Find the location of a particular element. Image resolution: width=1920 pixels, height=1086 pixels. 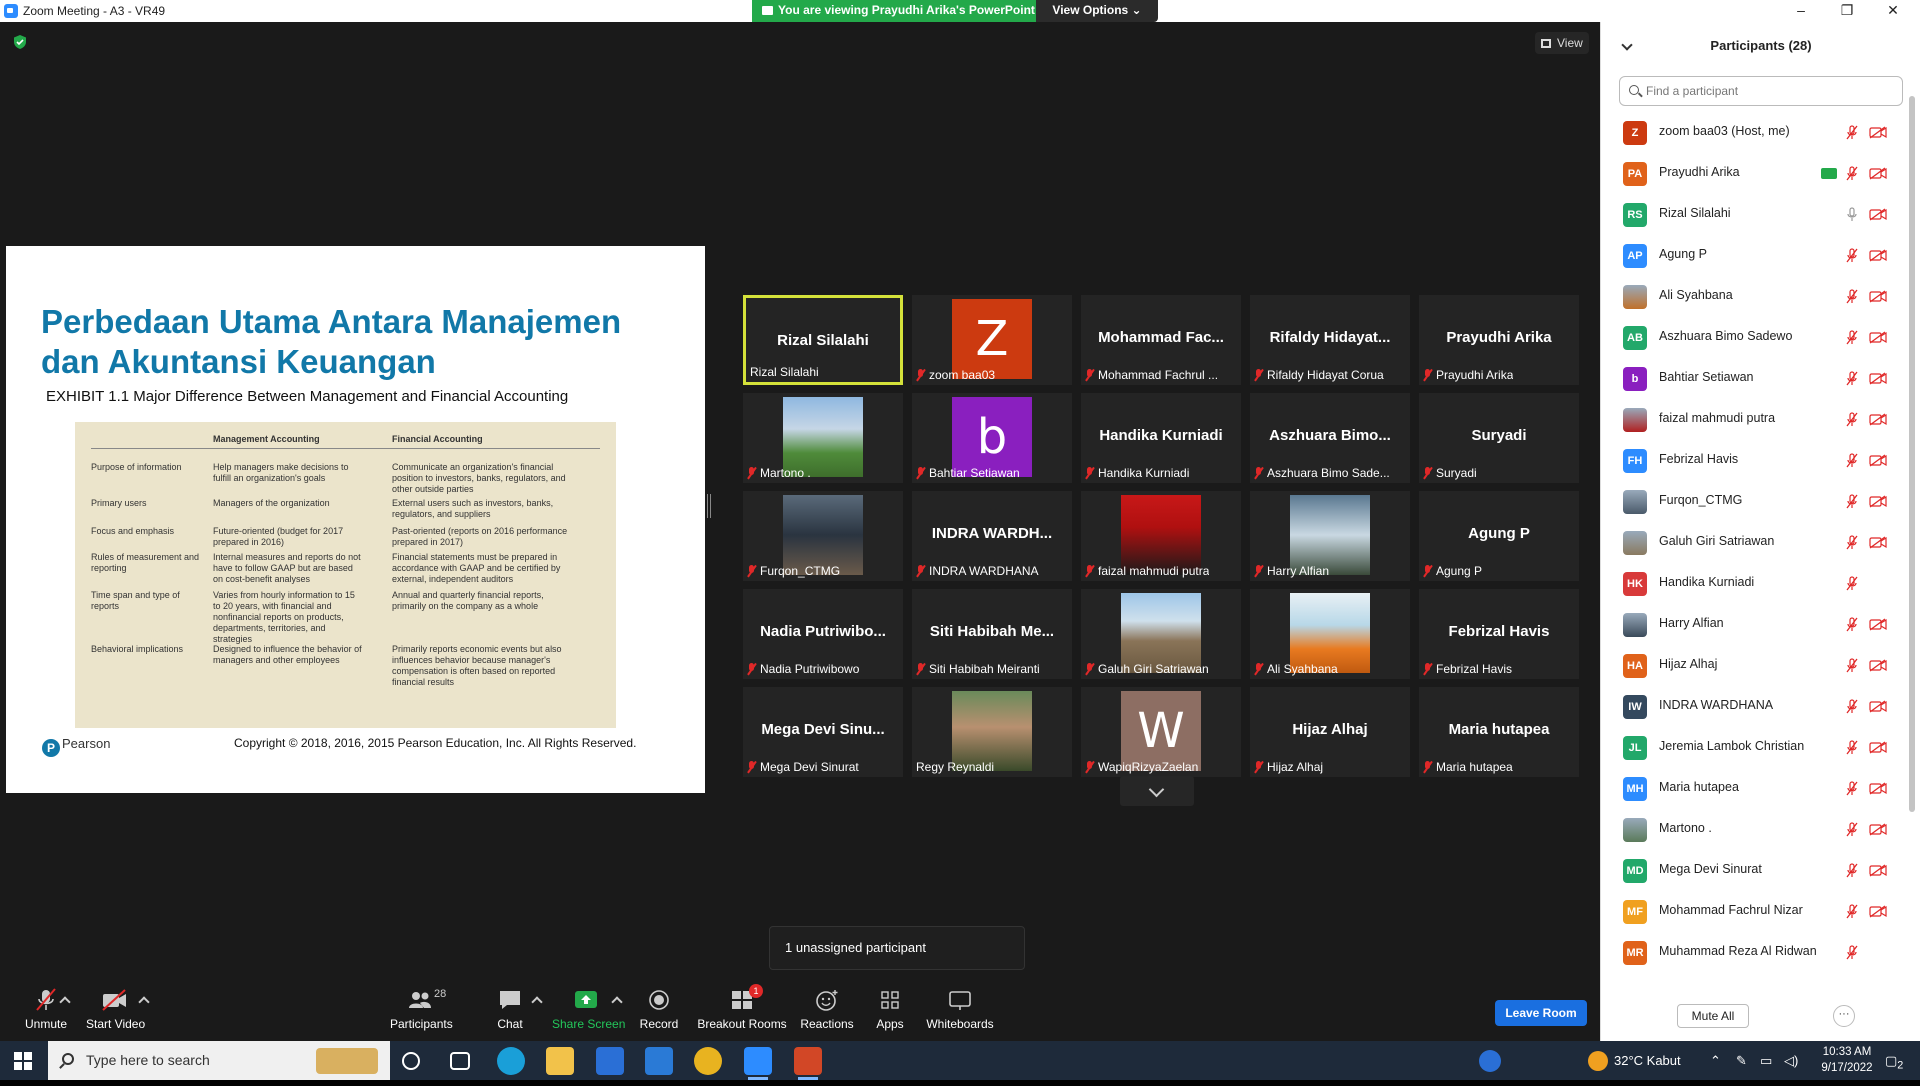

microsoft-store-icon is located at coordinates (610, 1061).